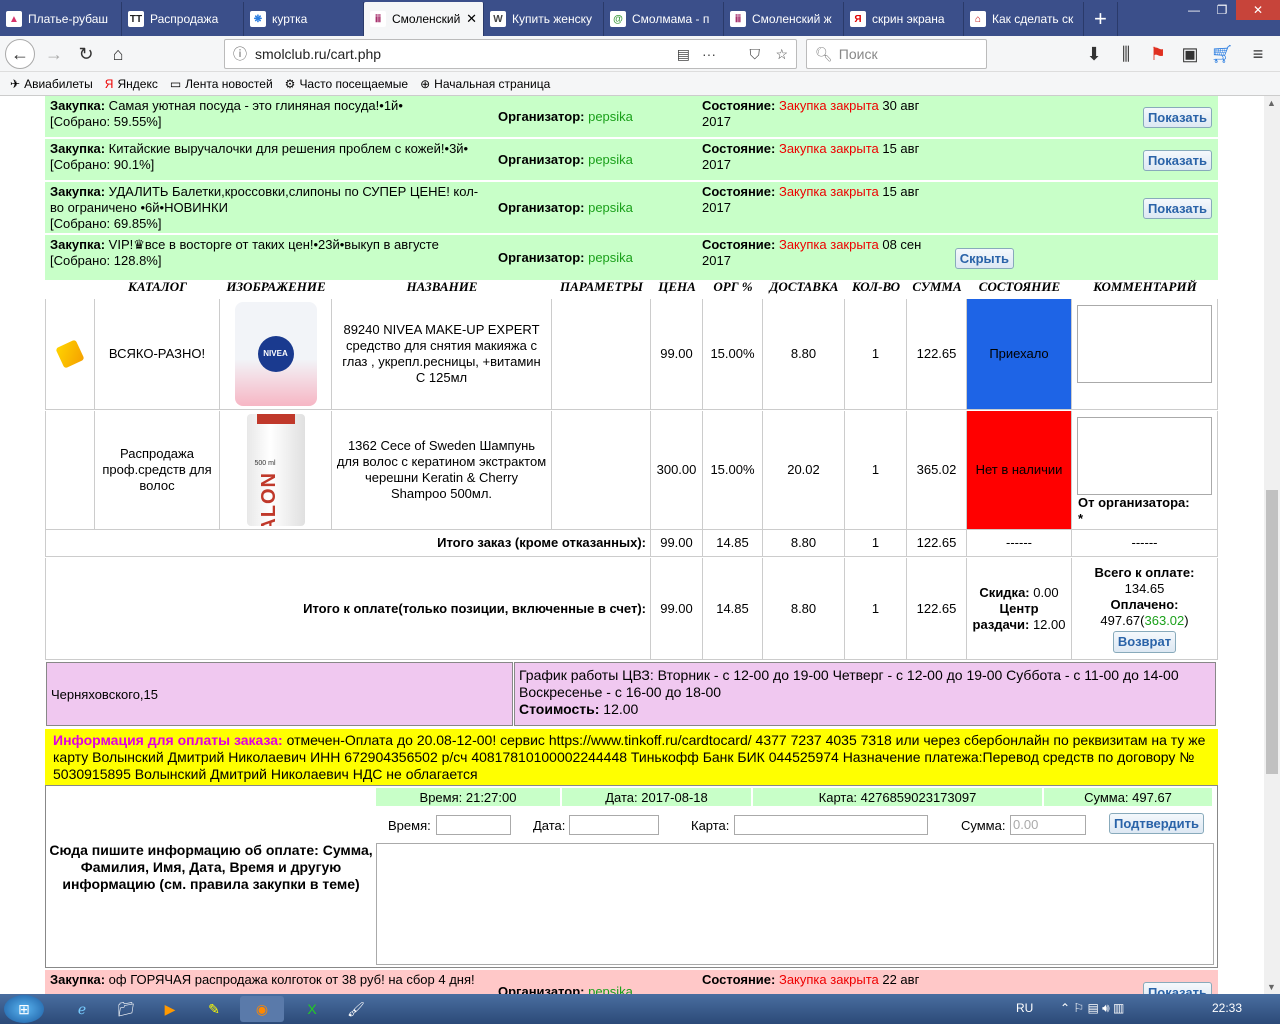  Describe the element at coordinates (709, 54) in the screenshot. I see `more-actions-icon: ···` at that location.